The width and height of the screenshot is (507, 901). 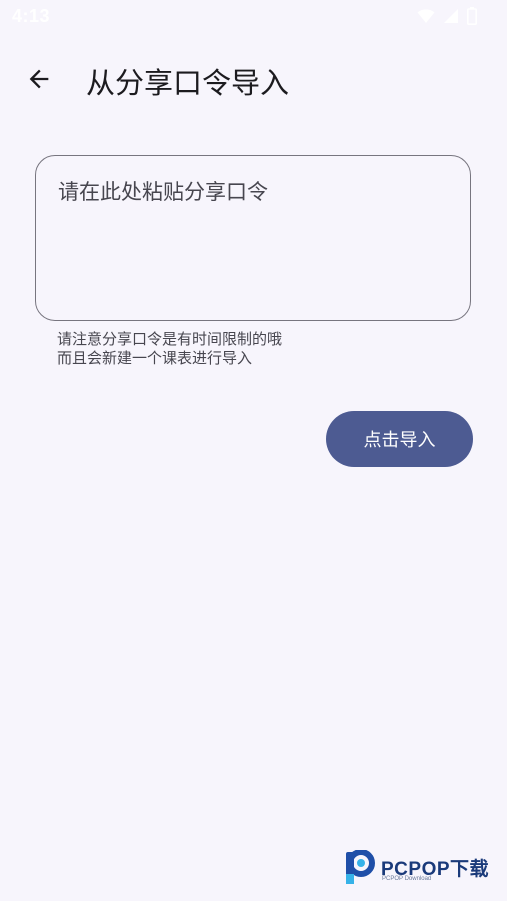 What do you see at coordinates (424, 869) in the screenshot?
I see `watermark: PCPOP下载 PCPOP Download` at bounding box center [424, 869].